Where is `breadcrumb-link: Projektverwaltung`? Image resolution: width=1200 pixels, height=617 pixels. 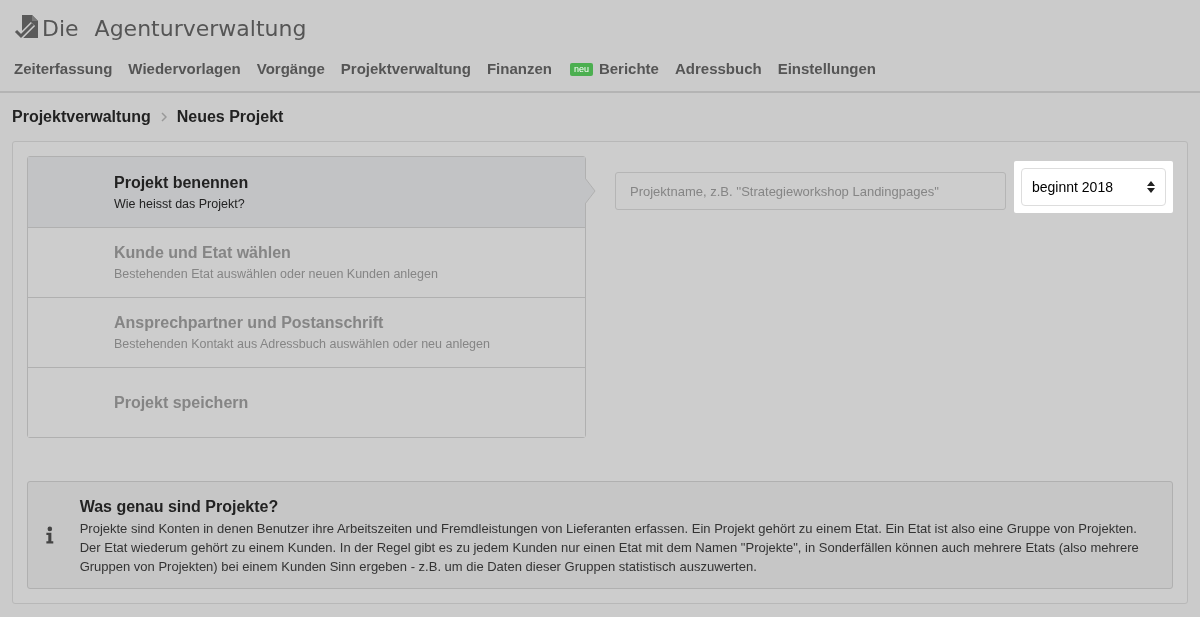 breadcrumb-link: Projektverwaltung is located at coordinates (81, 117).